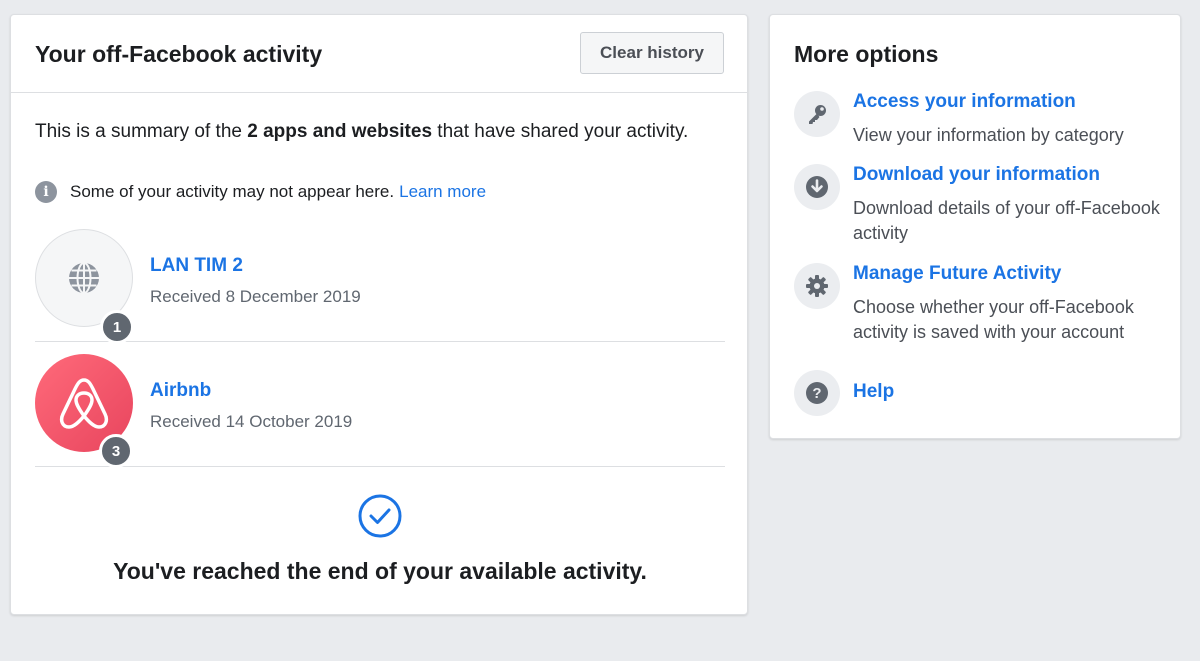  Describe the element at coordinates (379, 54) in the screenshot. I see `card-header: Your off-Facebook activity Clear history` at that location.